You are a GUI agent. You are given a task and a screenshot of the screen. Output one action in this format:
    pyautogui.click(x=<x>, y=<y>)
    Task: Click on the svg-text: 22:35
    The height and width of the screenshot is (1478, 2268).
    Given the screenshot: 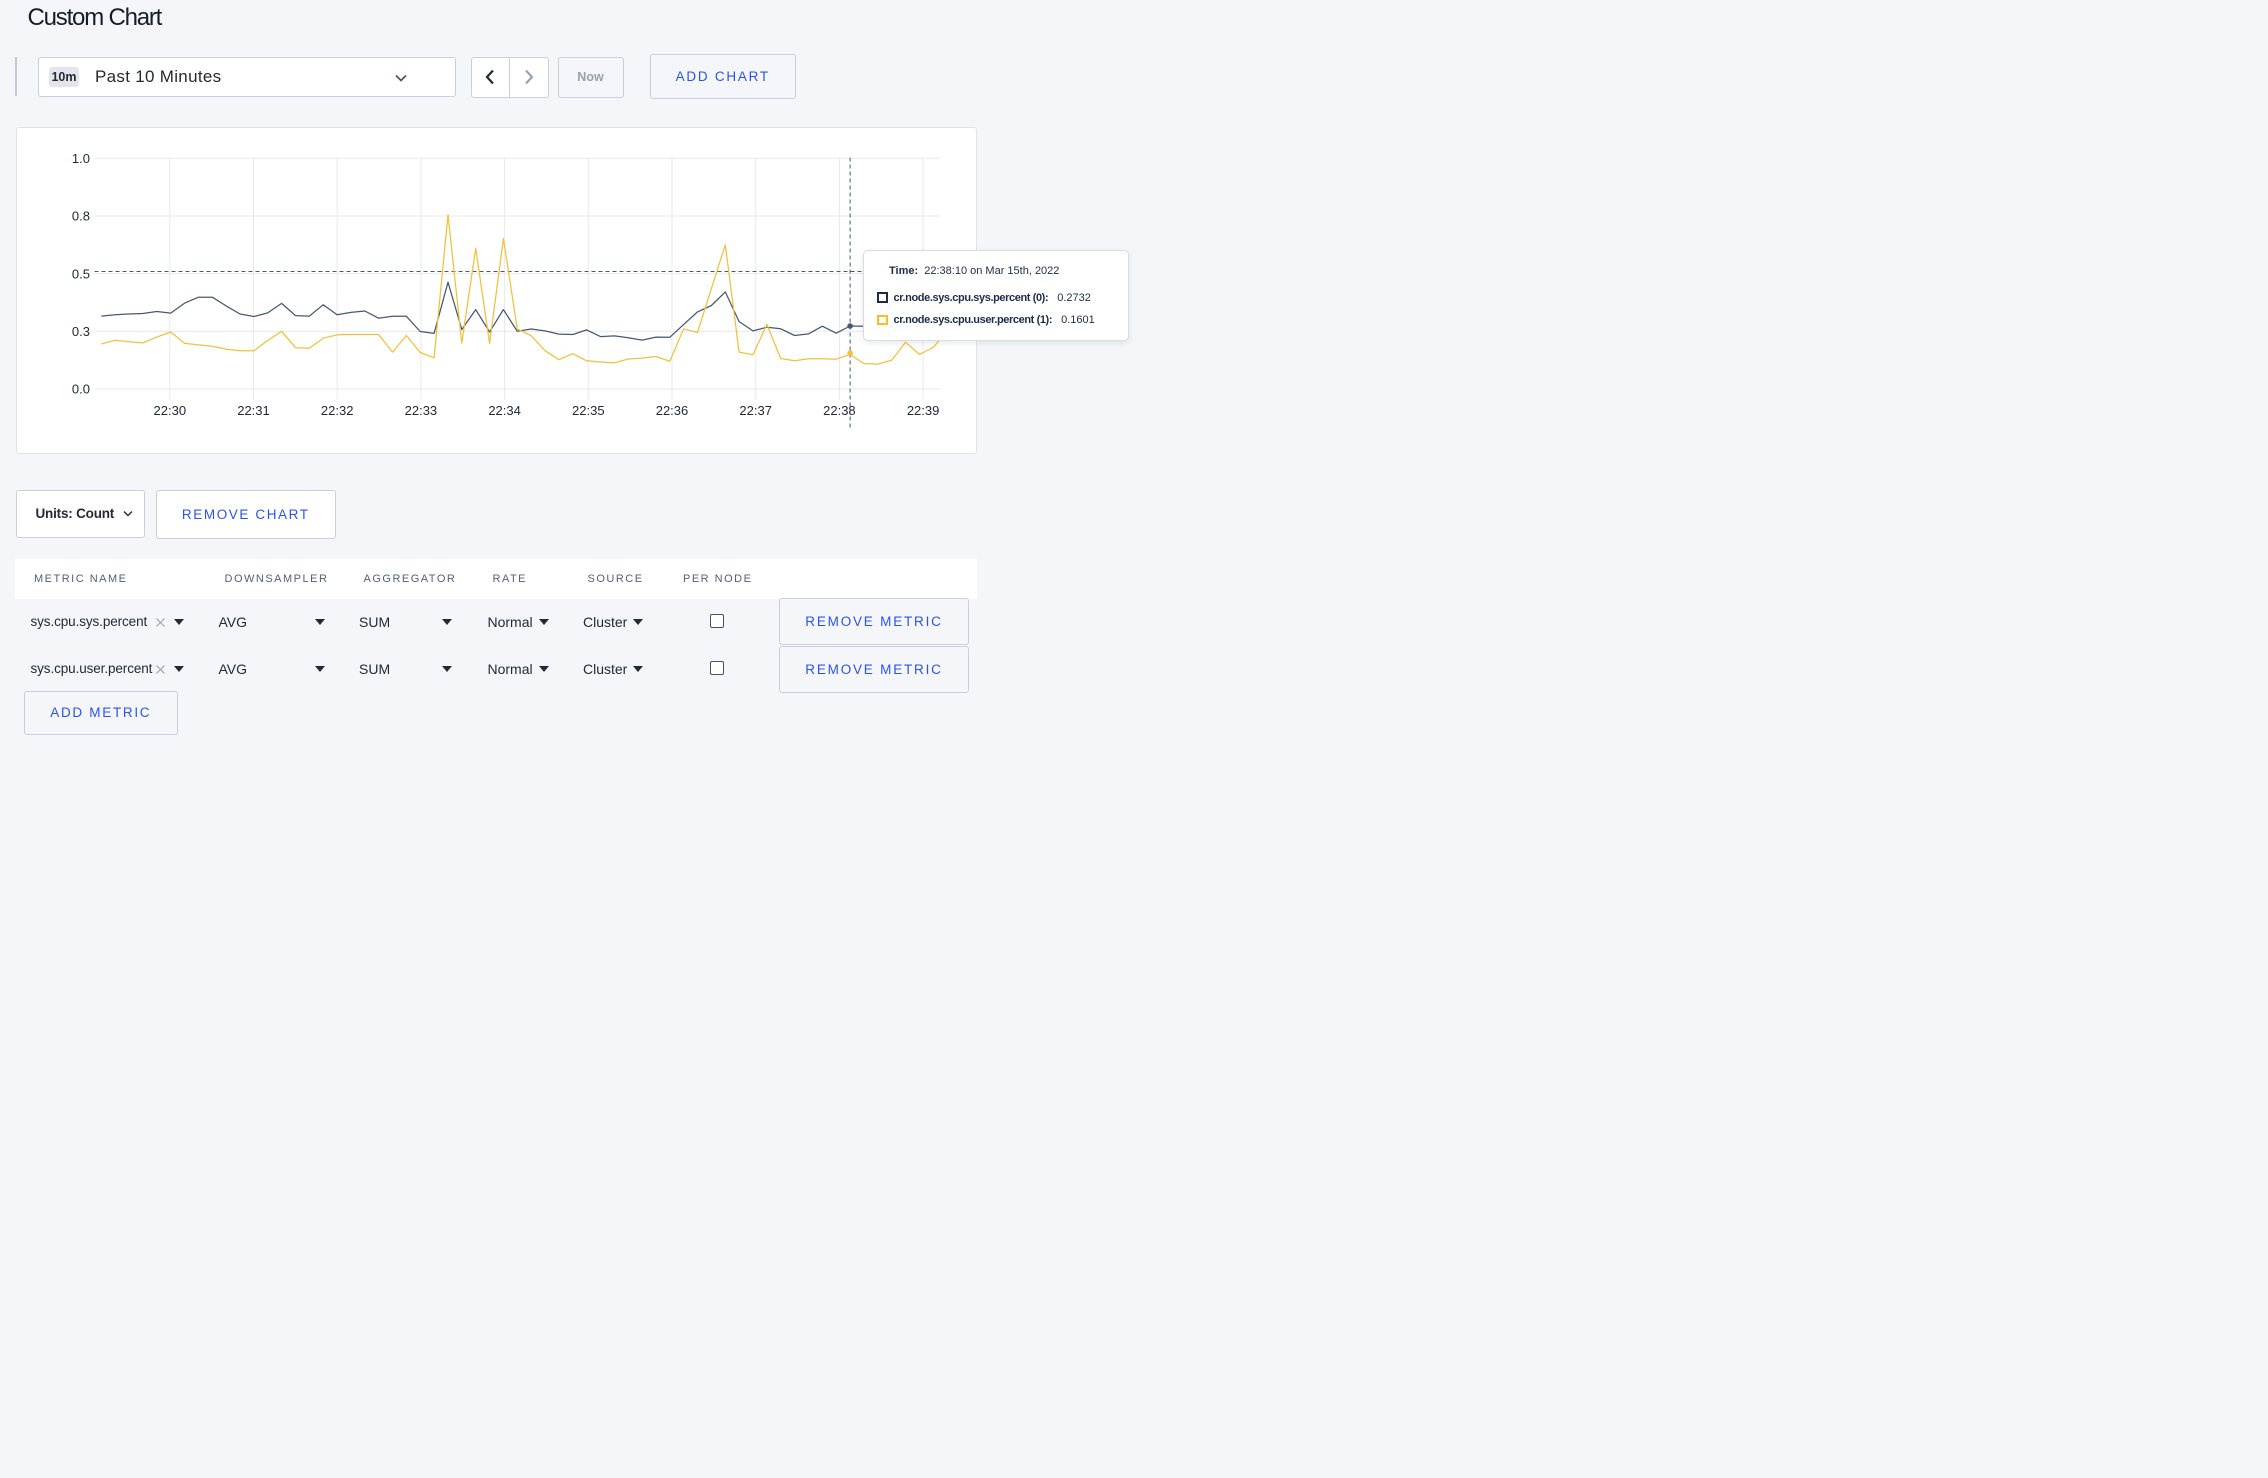 What is the action you would take?
    pyautogui.click(x=588, y=410)
    